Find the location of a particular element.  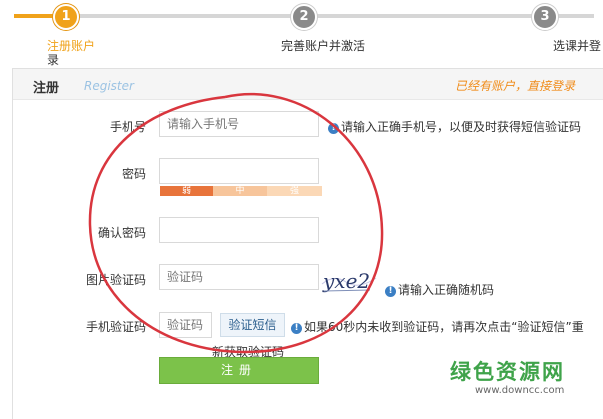

password-strength-meter: 弱 中 强 is located at coordinates (241, 191).